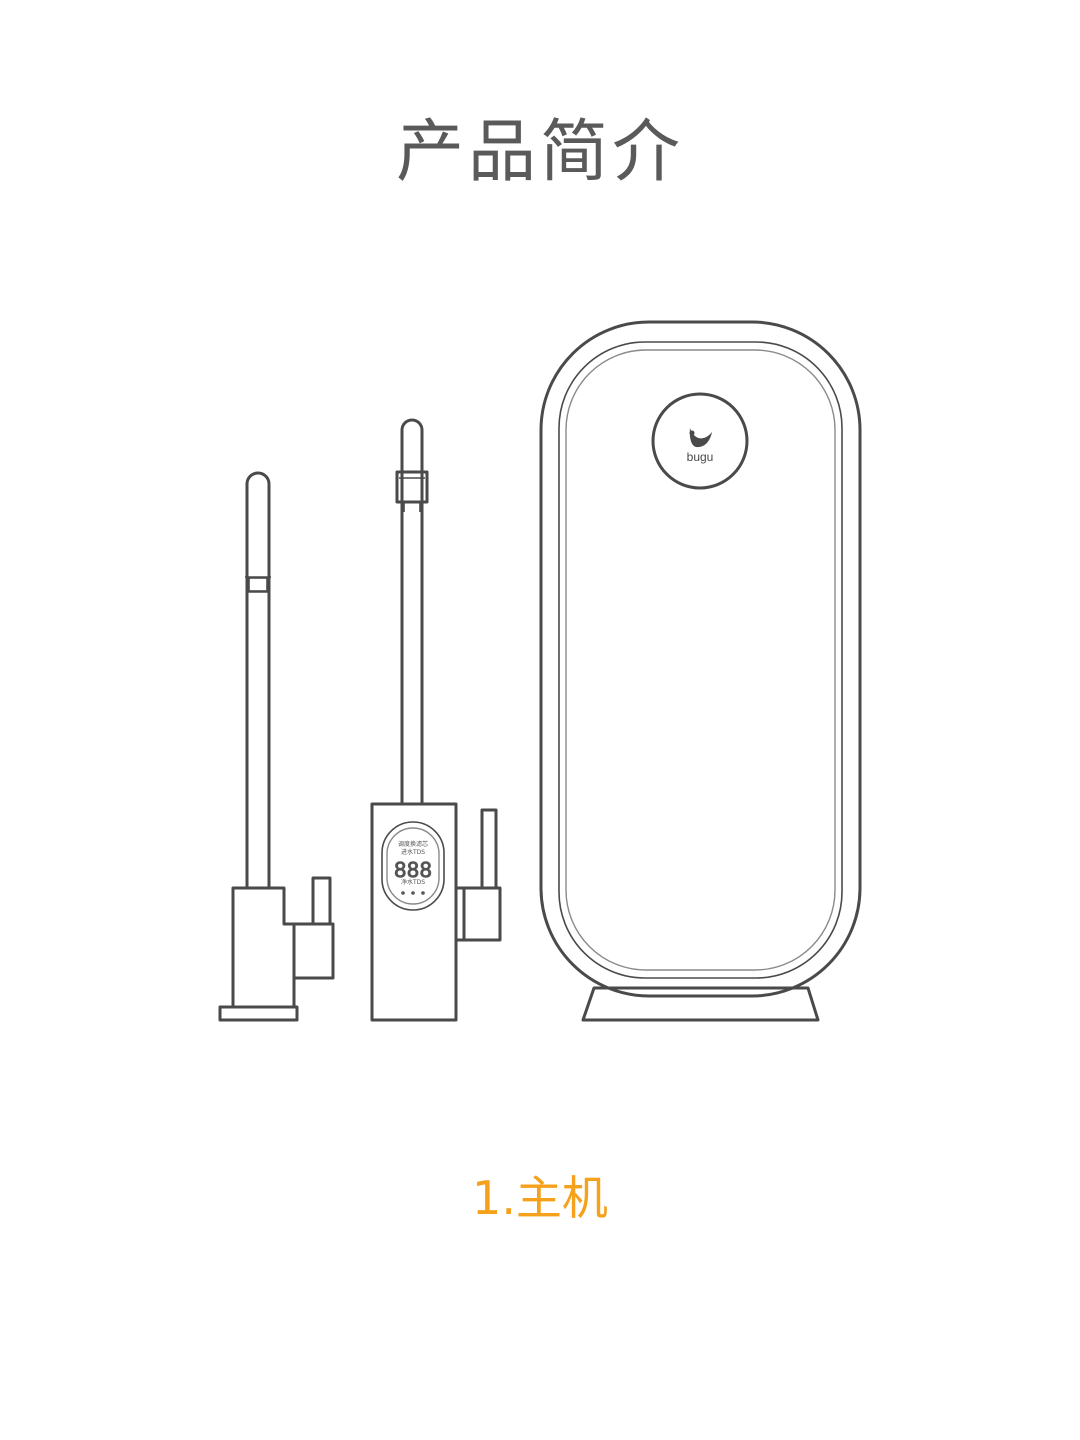  What do you see at coordinates (700, 671) in the screenshot?
I see `main-unit` at bounding box center [700, 671].